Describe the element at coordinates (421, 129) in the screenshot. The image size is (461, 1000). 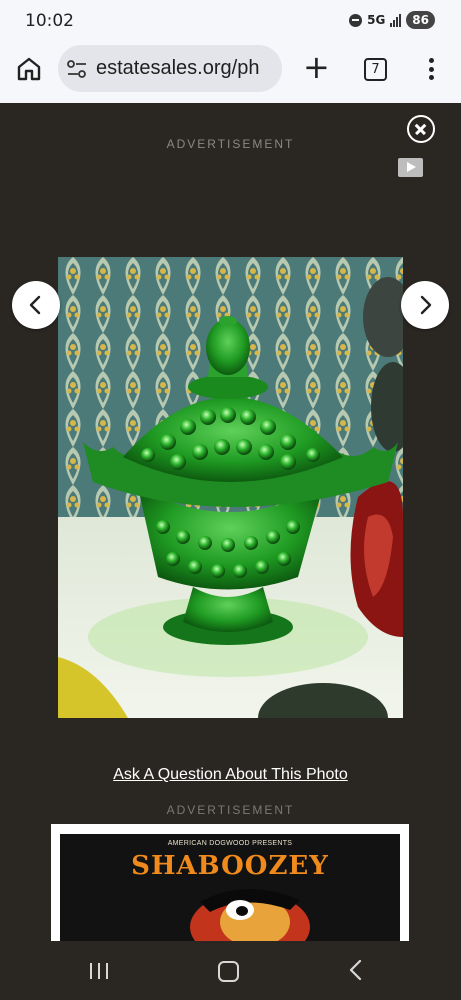
I see `close-icon` at that location.